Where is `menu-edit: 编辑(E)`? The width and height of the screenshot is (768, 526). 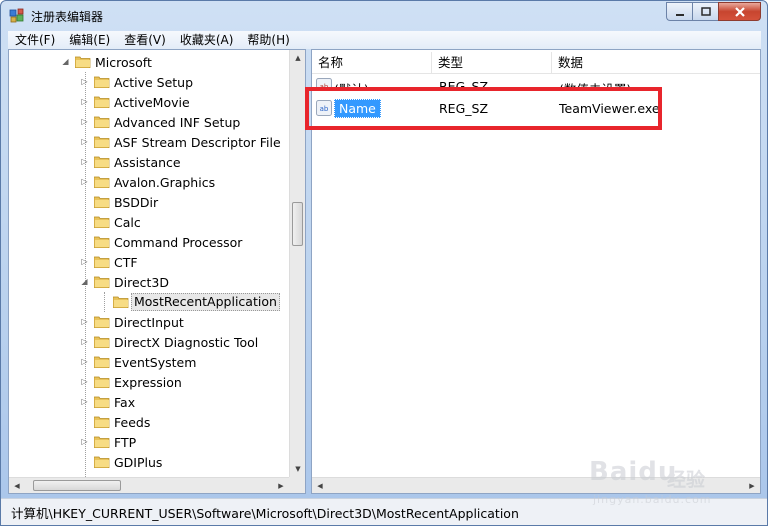 menu-edit: 编辑(E) is located at coordinates (89, 40).